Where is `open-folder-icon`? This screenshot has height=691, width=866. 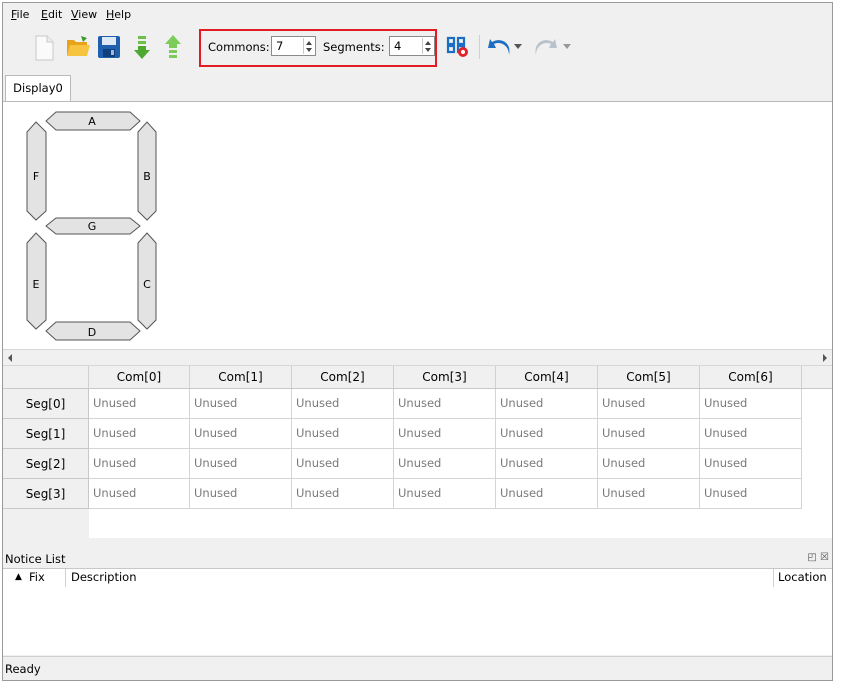 open-folder-icon is located at coordinates (78, 47).